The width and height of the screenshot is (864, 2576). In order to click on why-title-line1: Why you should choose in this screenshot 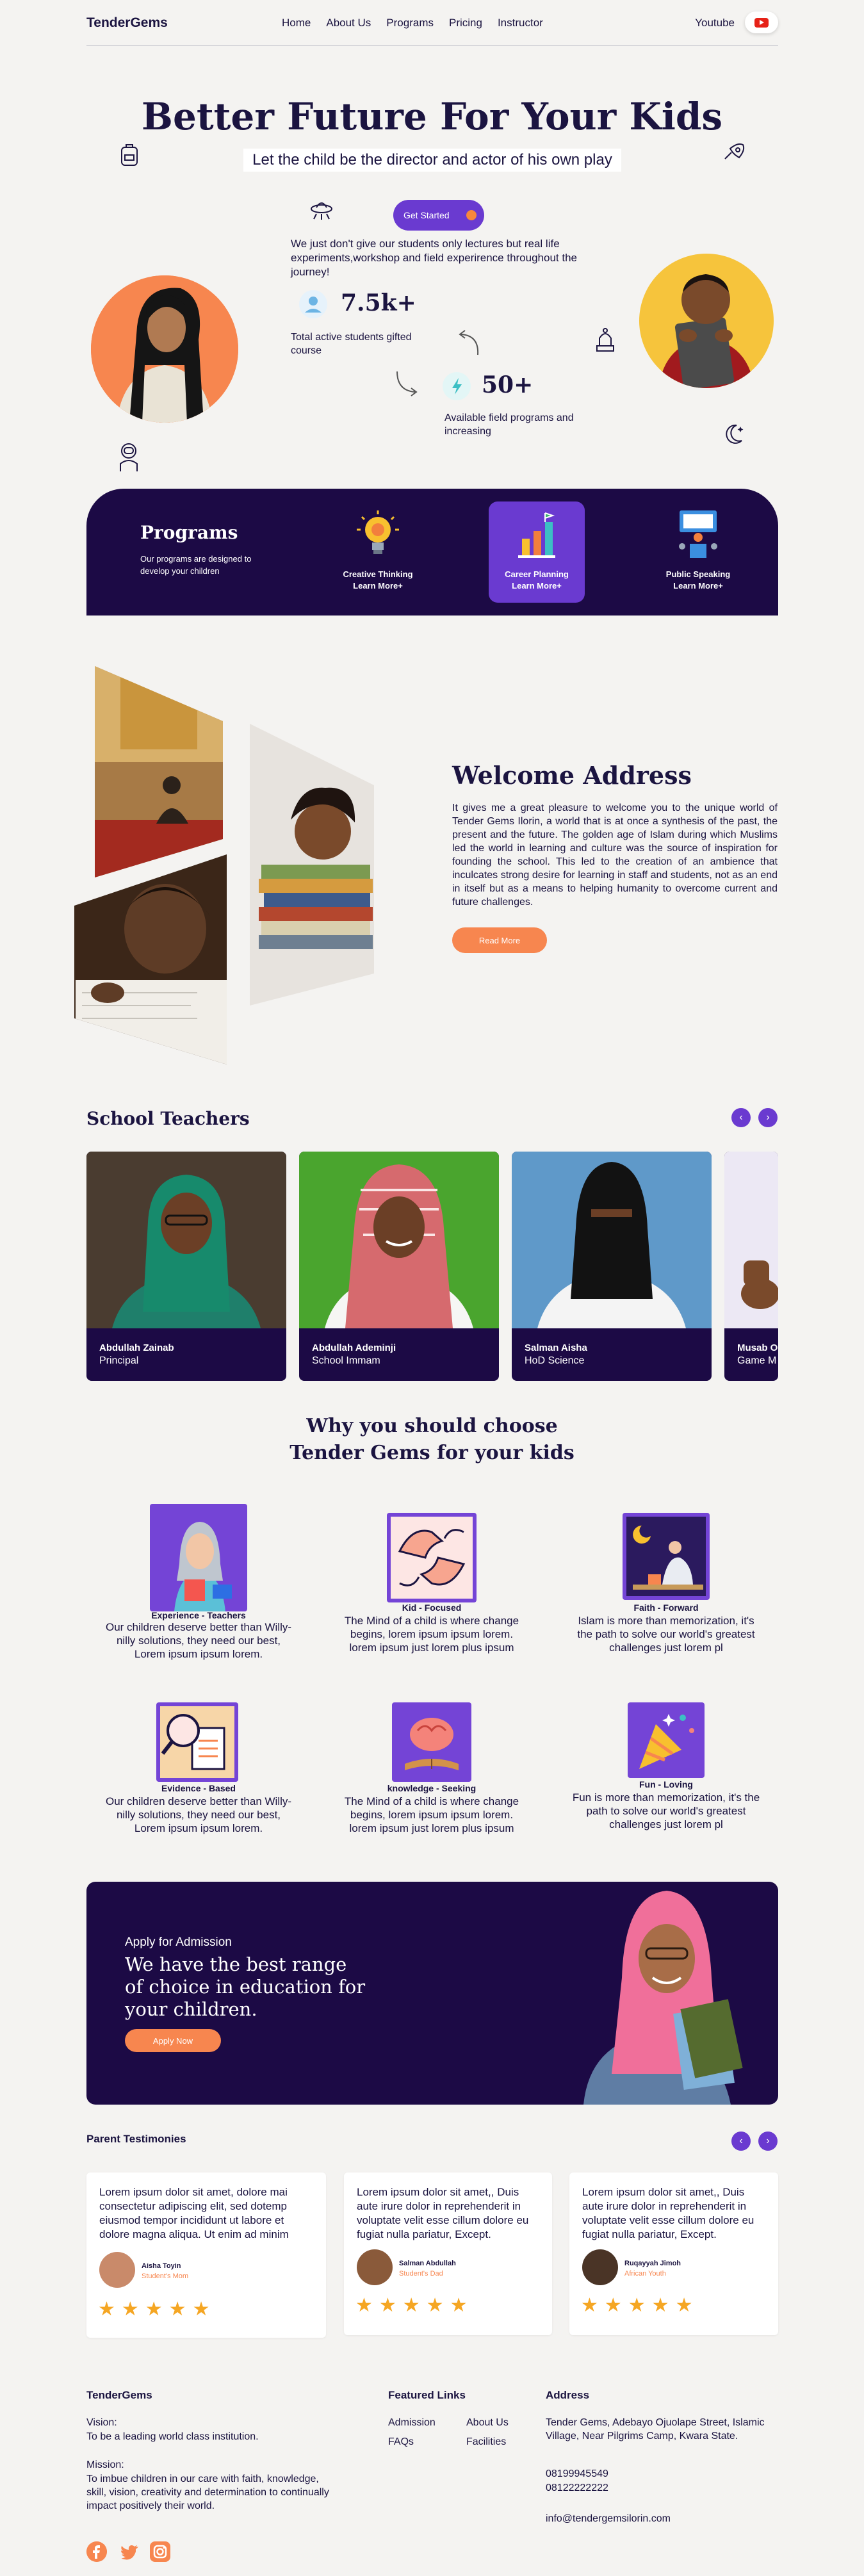, I will do `click(432, 1426)`.